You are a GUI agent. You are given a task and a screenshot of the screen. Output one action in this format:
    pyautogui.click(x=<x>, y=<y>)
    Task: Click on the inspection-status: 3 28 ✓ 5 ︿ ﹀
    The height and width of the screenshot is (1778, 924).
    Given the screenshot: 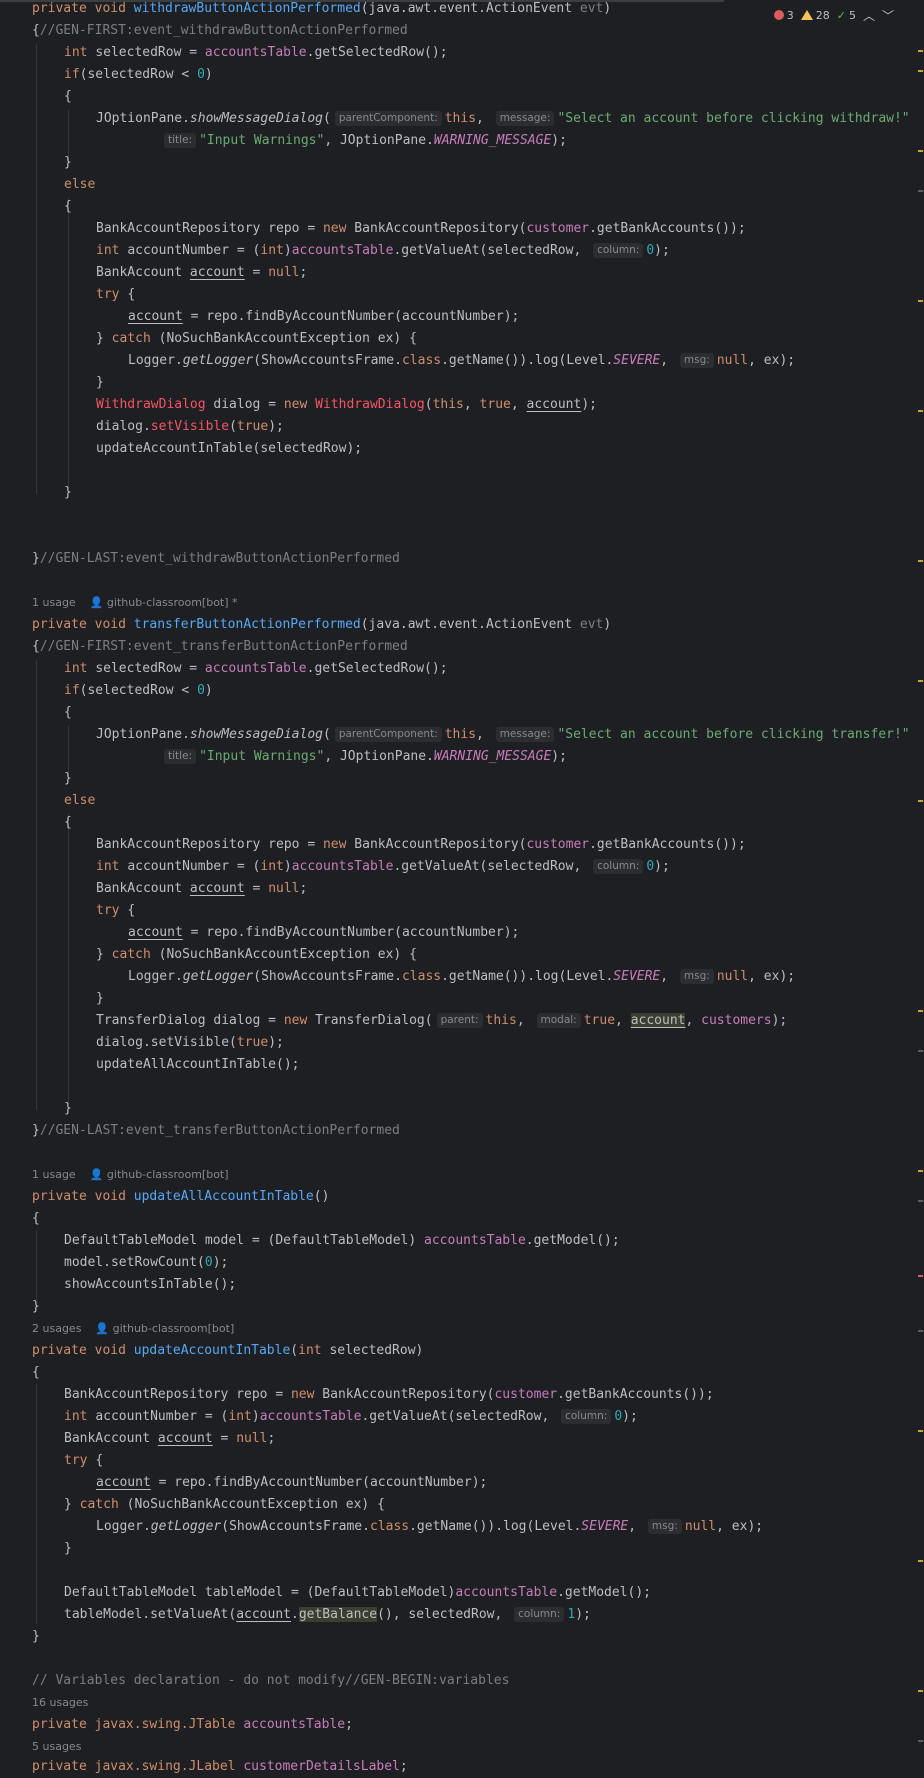 What is the action you would take?
    pyautogui.click(x=833, y=15)
    